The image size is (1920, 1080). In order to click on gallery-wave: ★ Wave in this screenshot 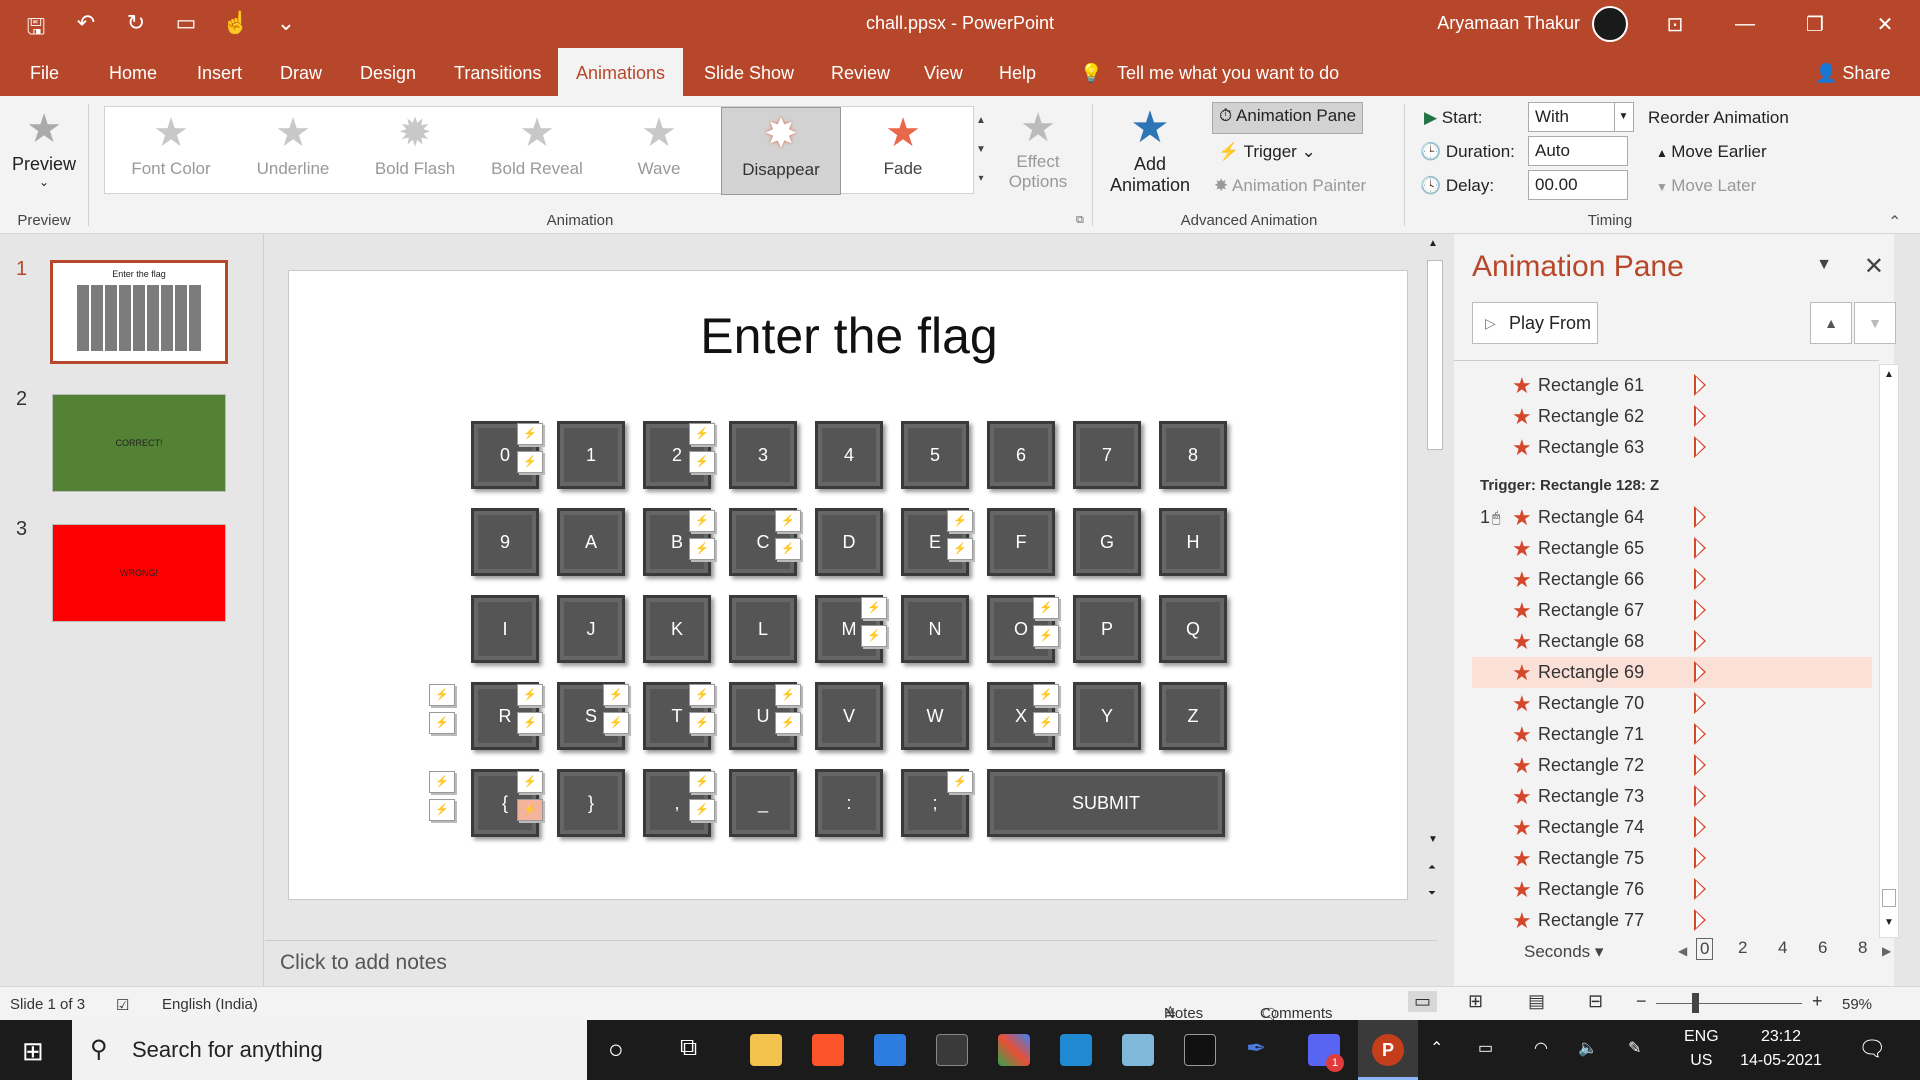, I will do `click(659, 151)`.